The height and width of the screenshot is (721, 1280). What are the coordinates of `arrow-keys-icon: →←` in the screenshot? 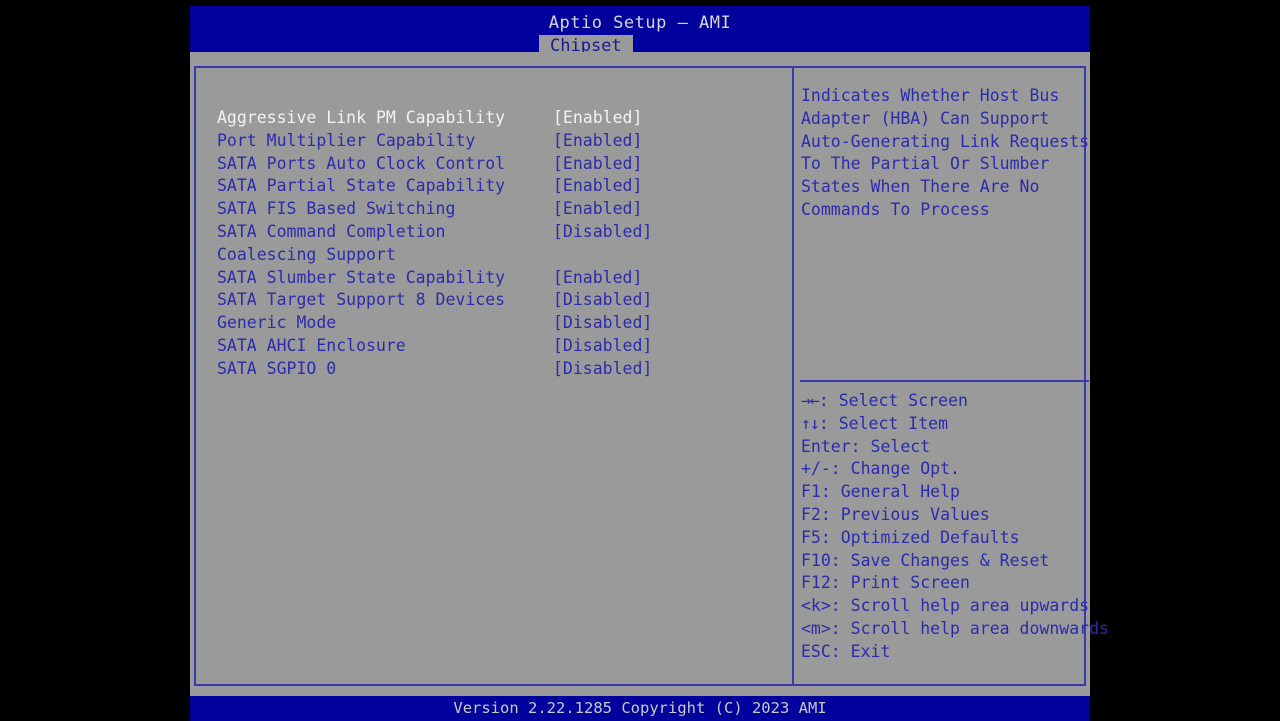 It's located at (810, 400).